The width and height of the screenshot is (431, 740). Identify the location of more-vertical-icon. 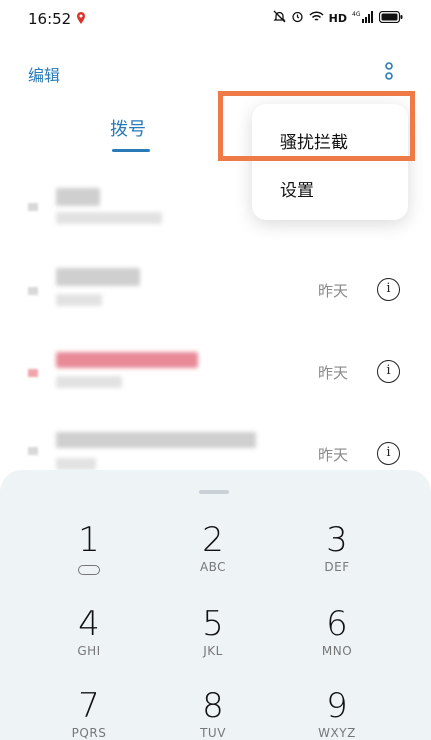
(389, 73).